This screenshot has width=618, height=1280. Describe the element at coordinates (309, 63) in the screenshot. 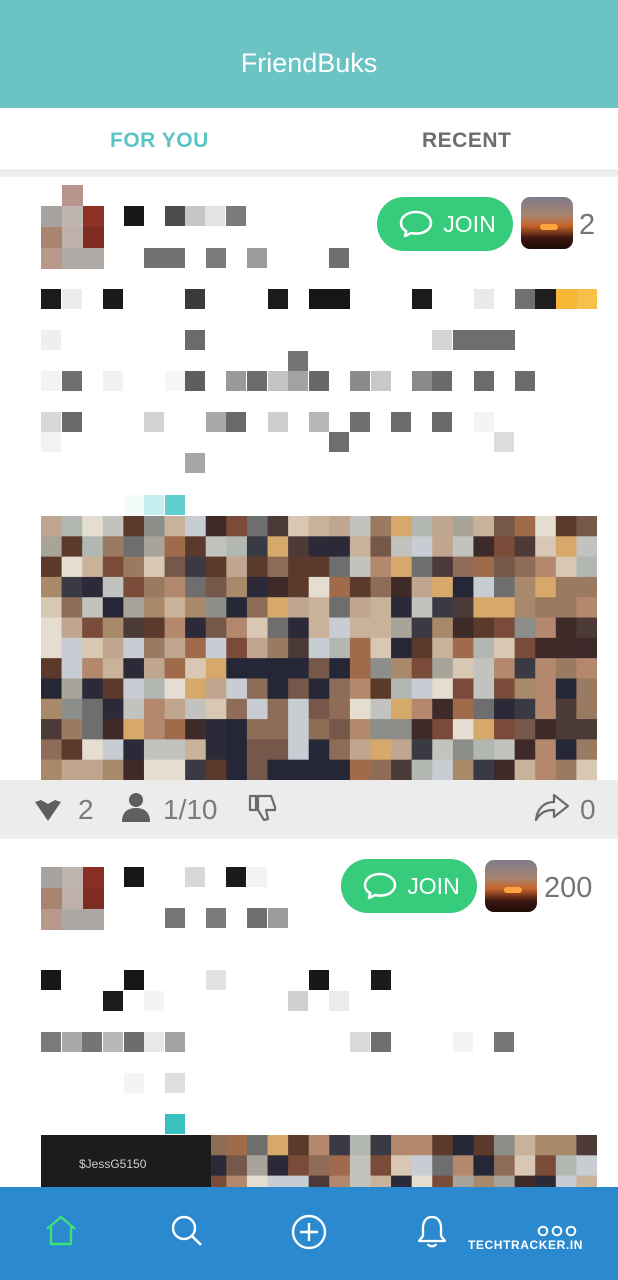

I see `app-title: FriendBuks` at that location.